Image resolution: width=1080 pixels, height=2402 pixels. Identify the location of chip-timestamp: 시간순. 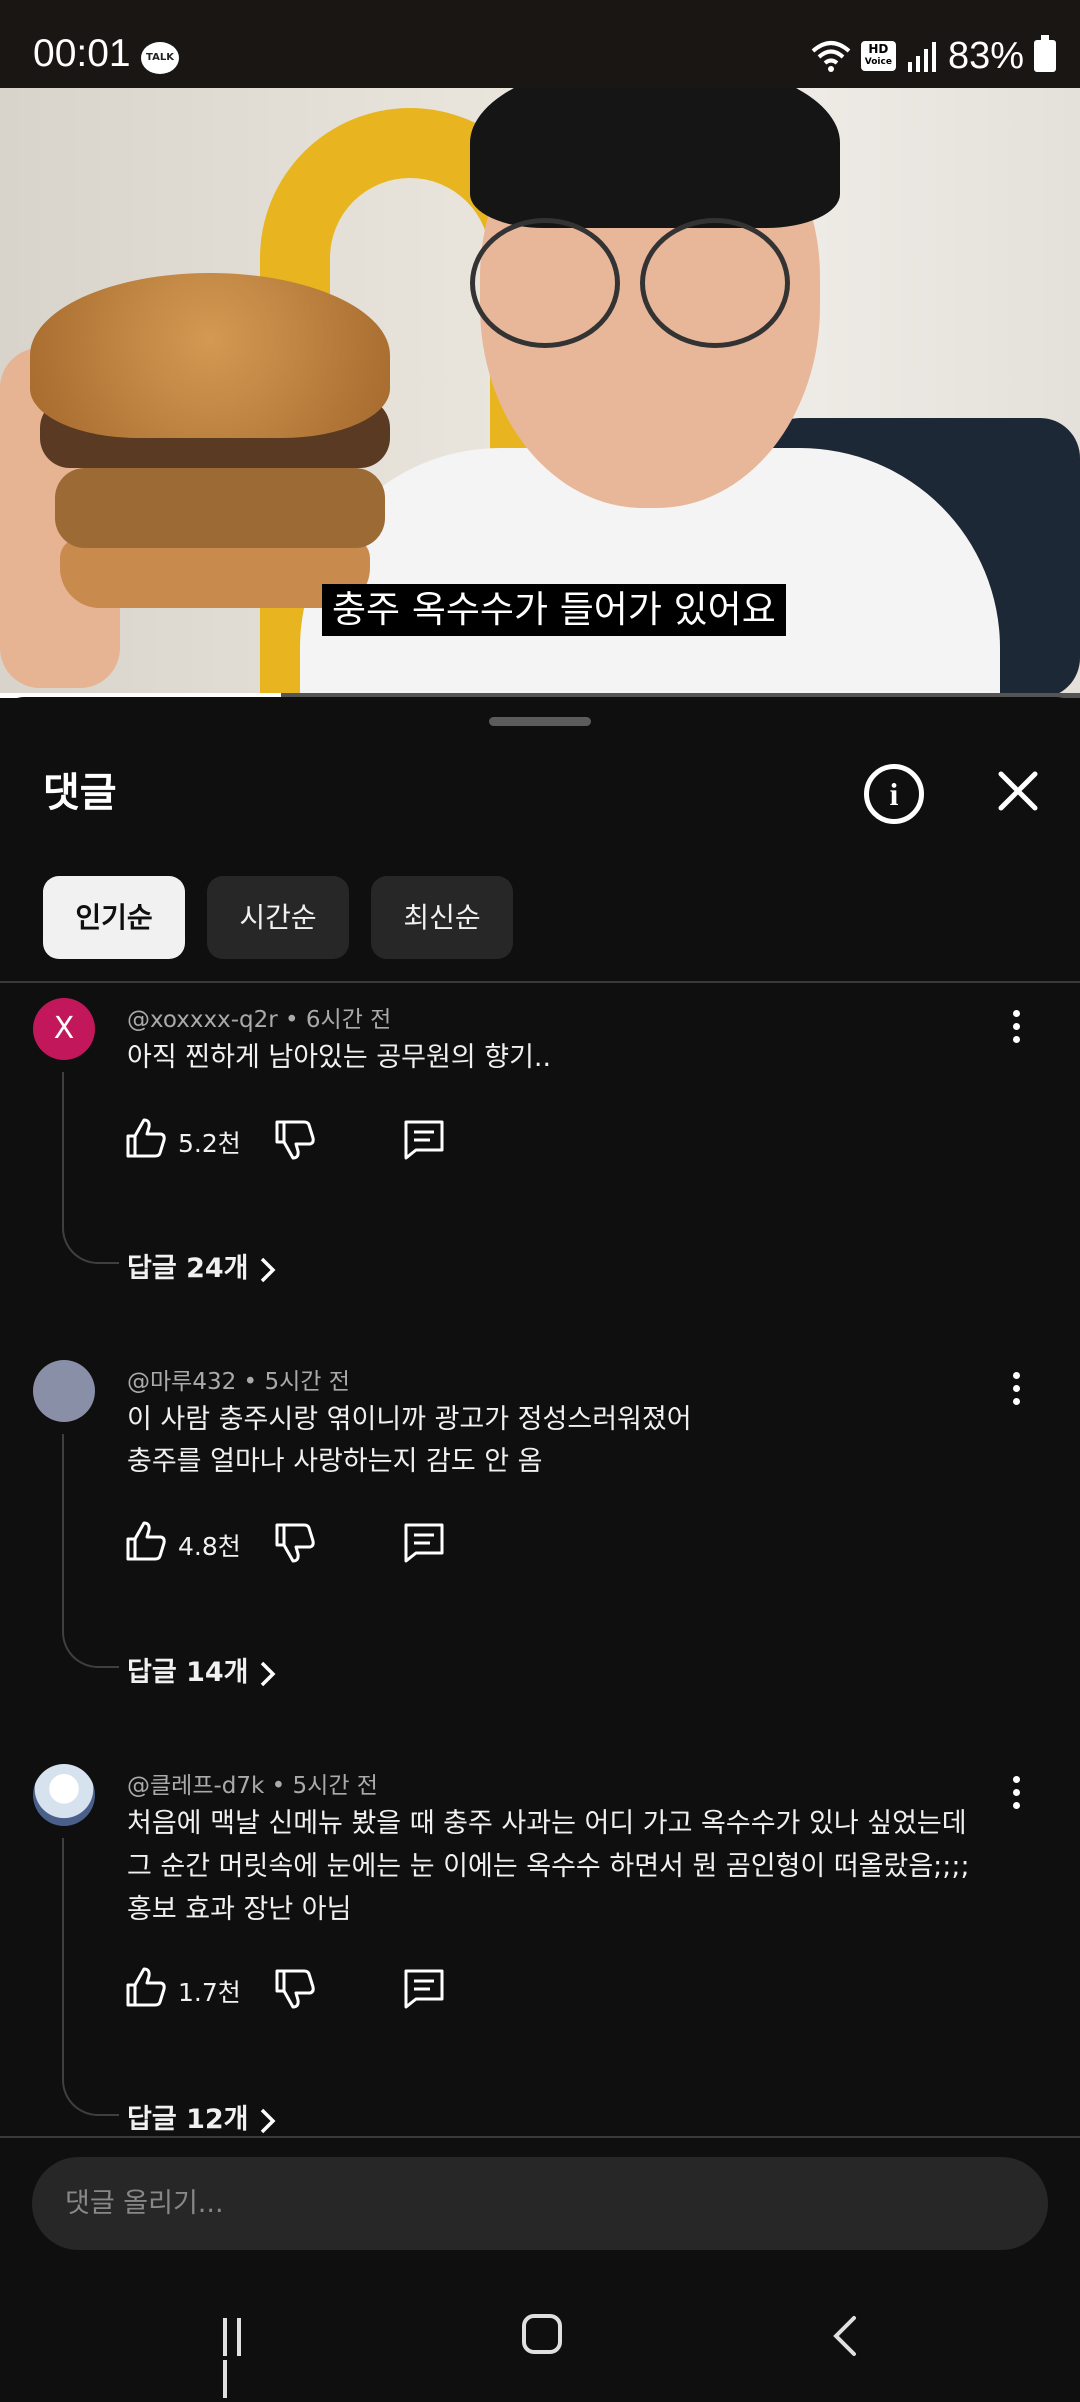
(278, 917).